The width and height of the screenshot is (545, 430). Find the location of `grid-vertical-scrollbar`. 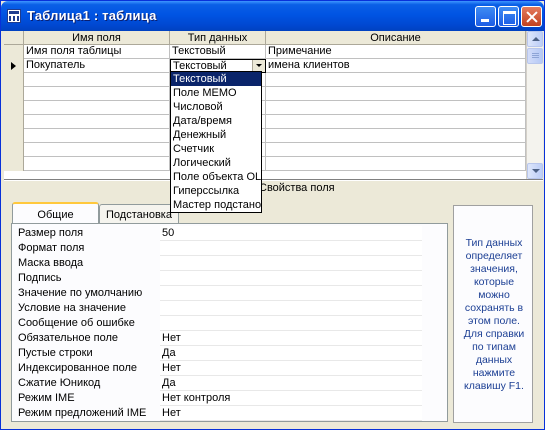

grid-vertical-scrollbar is located at coordinates (534, 105).